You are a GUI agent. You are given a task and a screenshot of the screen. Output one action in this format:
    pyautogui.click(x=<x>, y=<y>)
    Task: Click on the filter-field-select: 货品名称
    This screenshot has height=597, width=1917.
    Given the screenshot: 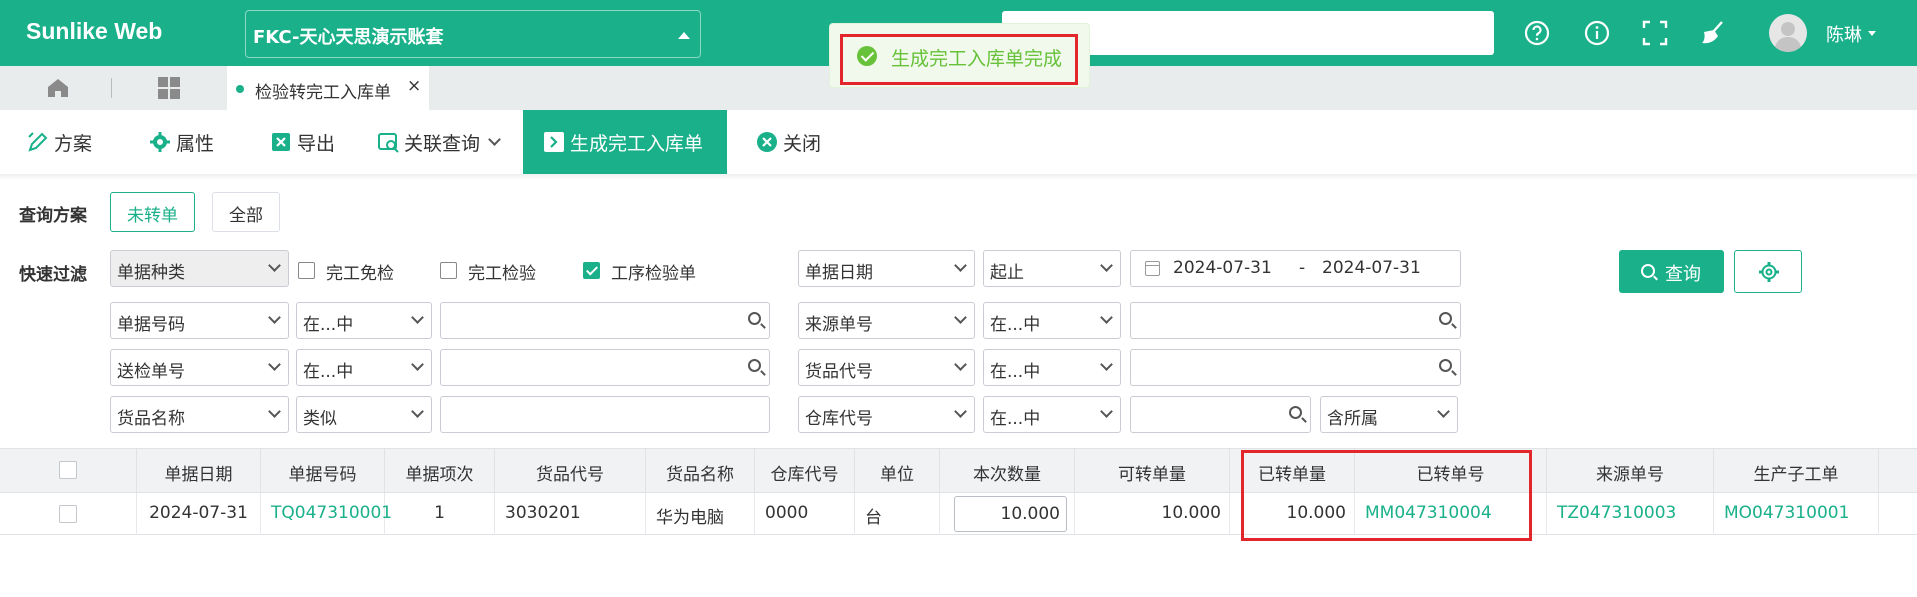 What is the action you would take?
    pyautogui.click(x=199, y=414)
    